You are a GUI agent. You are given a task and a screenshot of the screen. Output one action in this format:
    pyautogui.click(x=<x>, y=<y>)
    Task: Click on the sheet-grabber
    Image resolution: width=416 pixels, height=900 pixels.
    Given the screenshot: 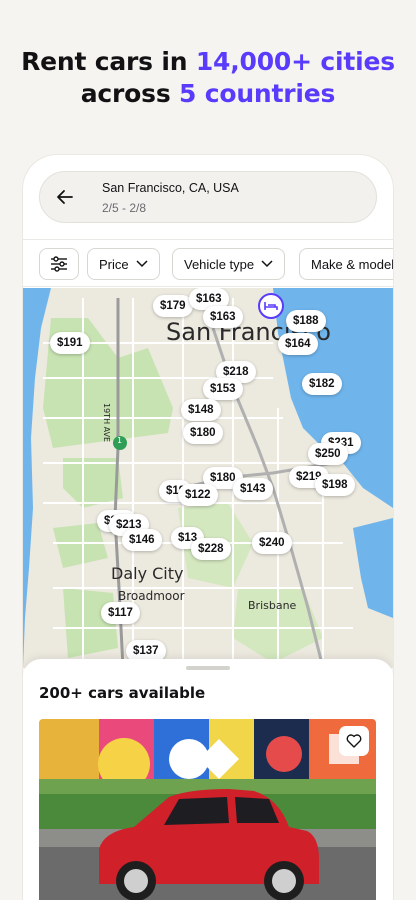 What is the action you would take?
    pyautogui.click(x=208, y=668)
    